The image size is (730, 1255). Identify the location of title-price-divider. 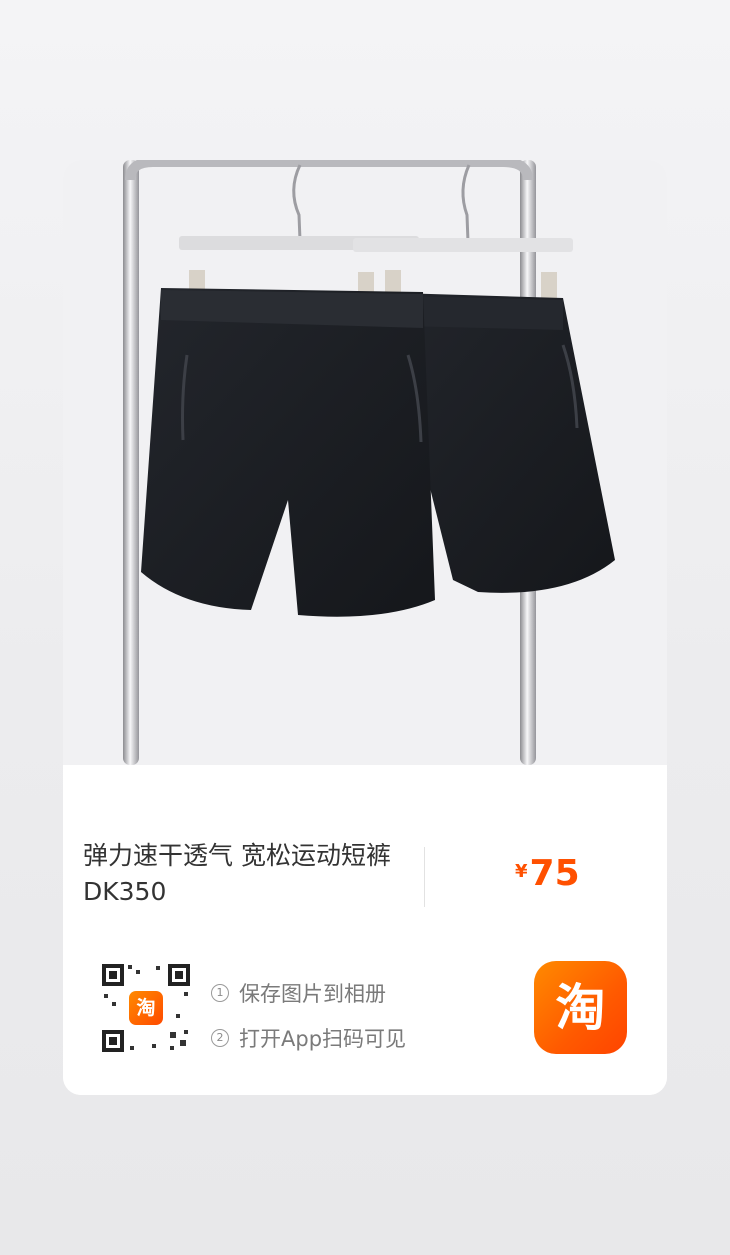
(424, 877).